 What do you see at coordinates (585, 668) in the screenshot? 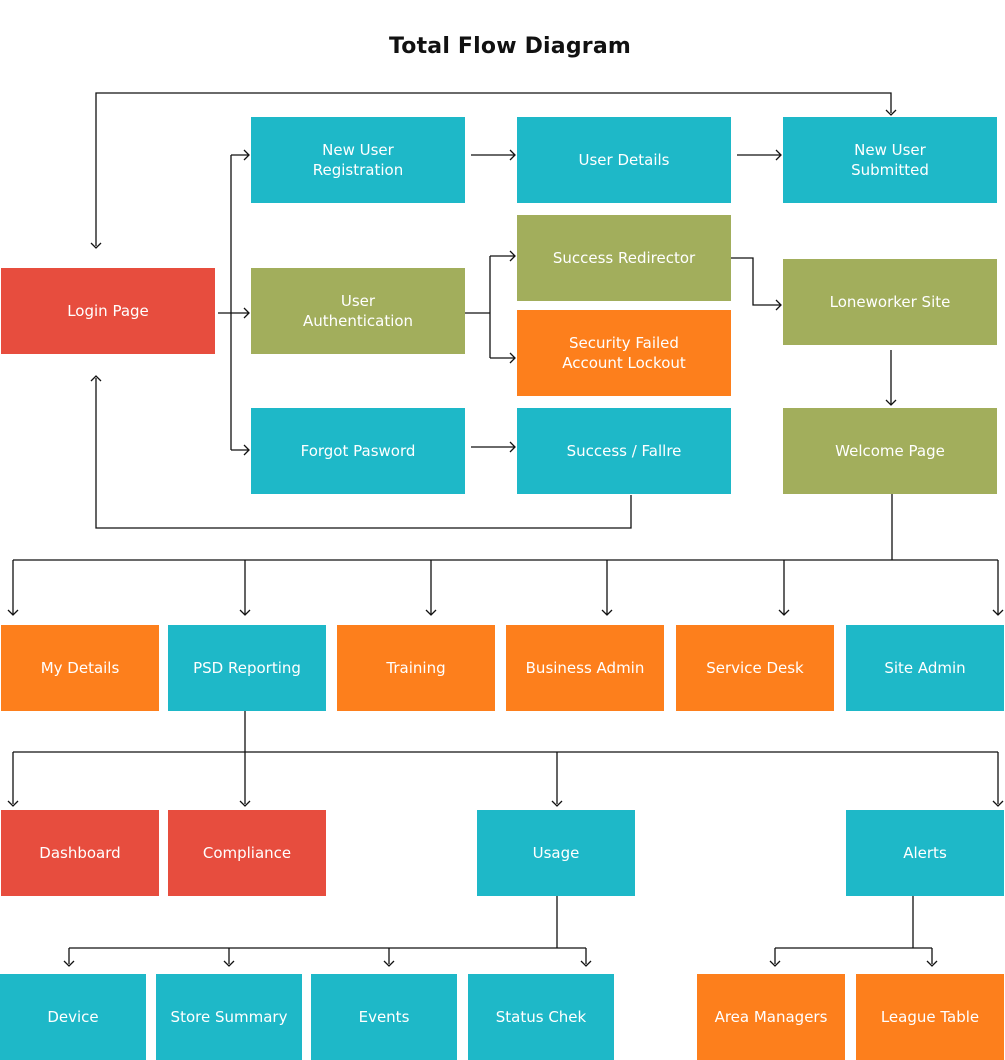
I see `node-business-admin: Business Admin` at bounding box center [585, 668].